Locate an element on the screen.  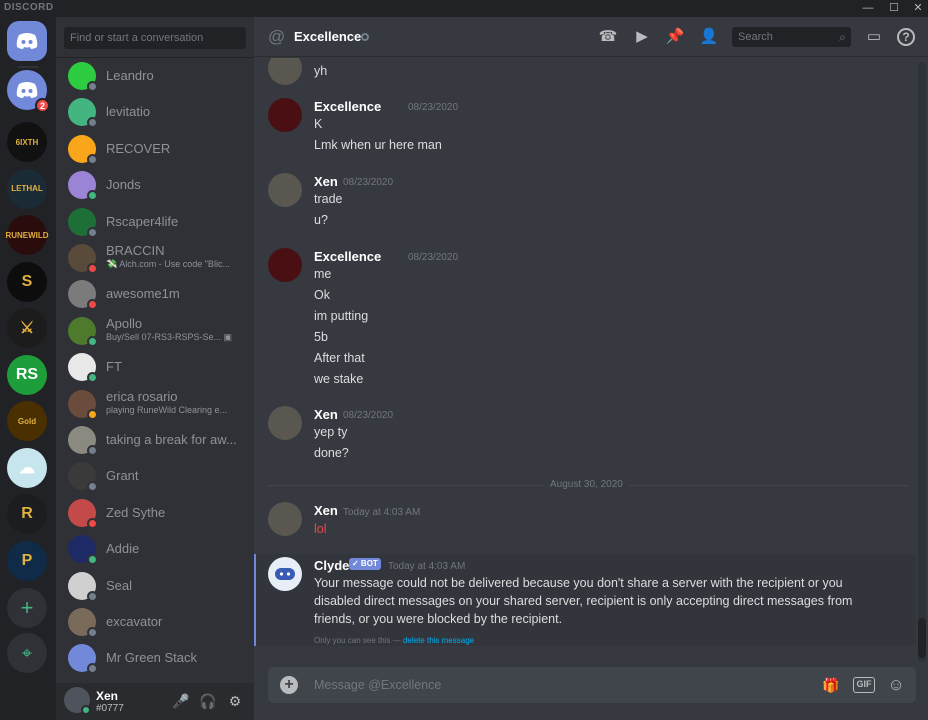
dm-item: Seal is located at coordinates (155, 586).